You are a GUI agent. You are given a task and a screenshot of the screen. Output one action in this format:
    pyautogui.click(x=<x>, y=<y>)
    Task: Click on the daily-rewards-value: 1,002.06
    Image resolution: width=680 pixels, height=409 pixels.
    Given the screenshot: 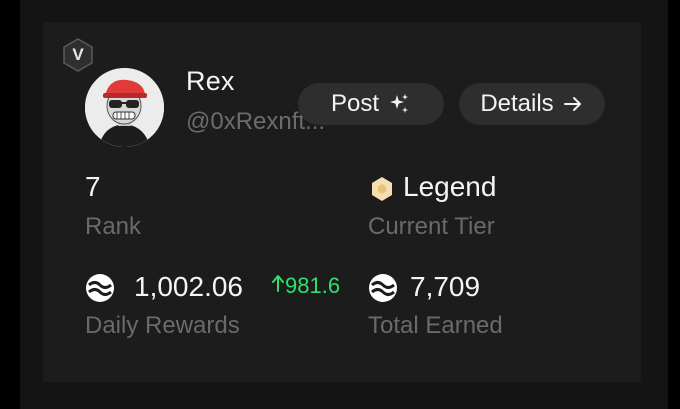 What is the action you would take?
    pyautogui.click(x=188, y=286)
    